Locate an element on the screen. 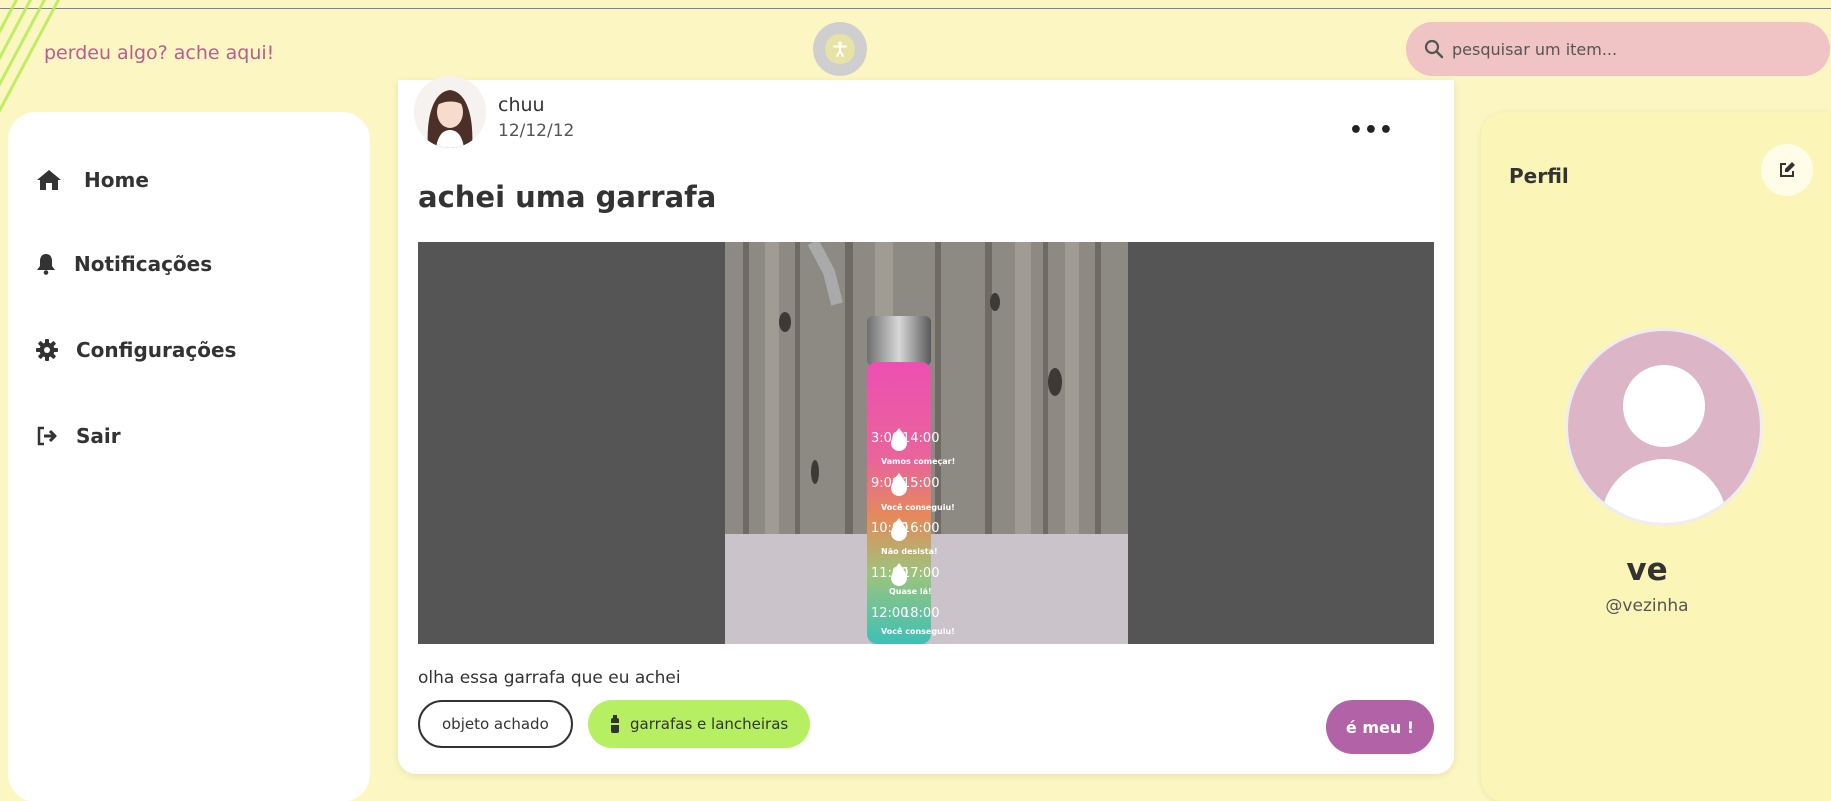 This screenshot has height=801, width=1831. svg-text: 15:00 is located at coordinates (920, 483).